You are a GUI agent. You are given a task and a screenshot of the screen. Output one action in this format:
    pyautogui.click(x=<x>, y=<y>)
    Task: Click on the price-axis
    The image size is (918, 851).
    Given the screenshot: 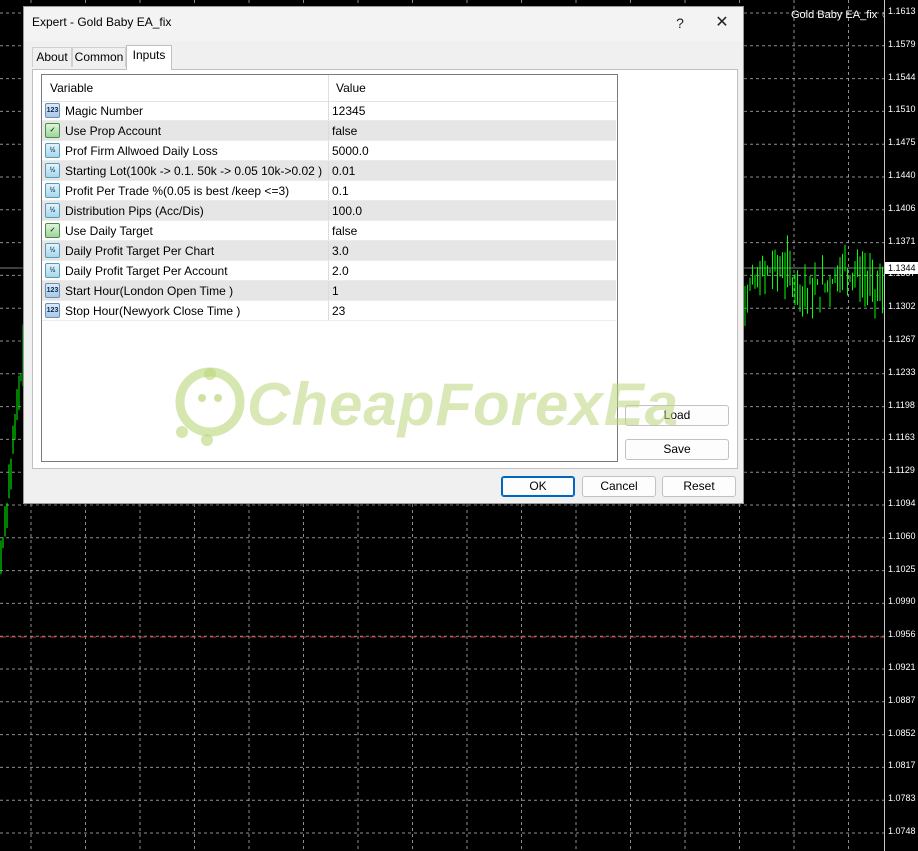 What is the action you would take?
    pyautogui.click(x=901, y=425)
    